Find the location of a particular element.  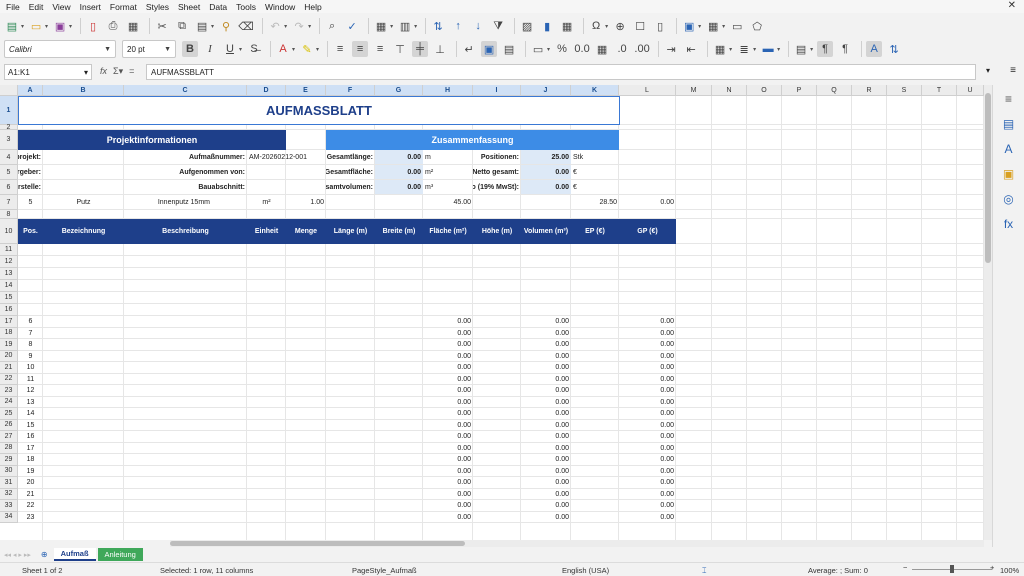

row-header: 28 is located at coordinates (9, 448).